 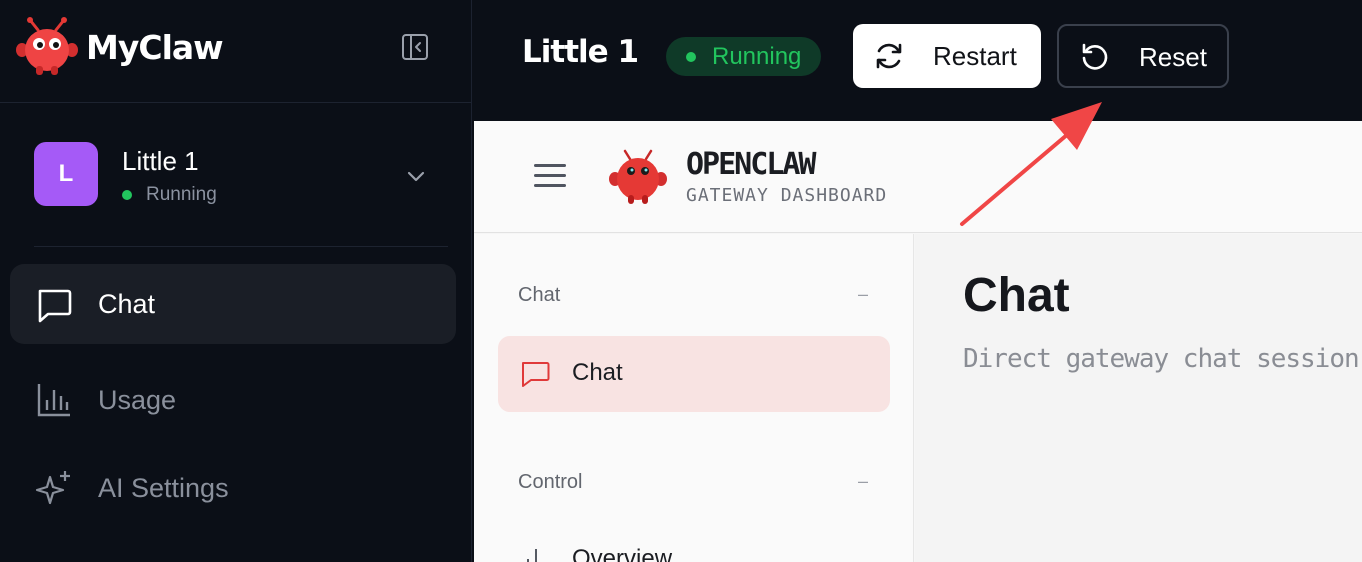 I want to click on menu-icon, so click(x=550, y=176).